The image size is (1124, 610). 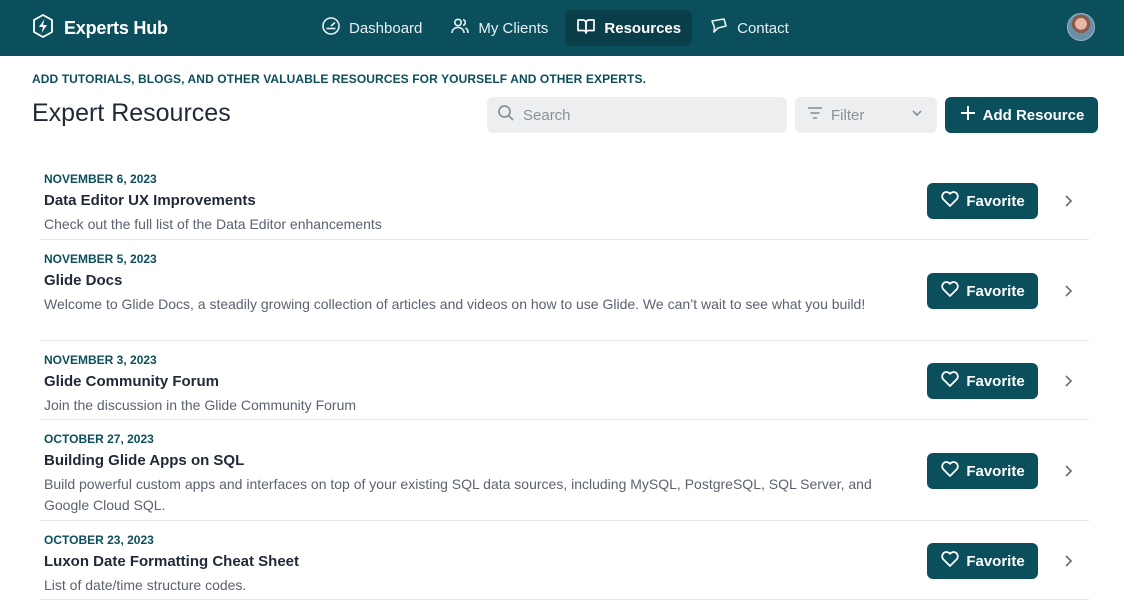 I want to click on brand-logo: Experts Hub, so click(x=99, y=28).